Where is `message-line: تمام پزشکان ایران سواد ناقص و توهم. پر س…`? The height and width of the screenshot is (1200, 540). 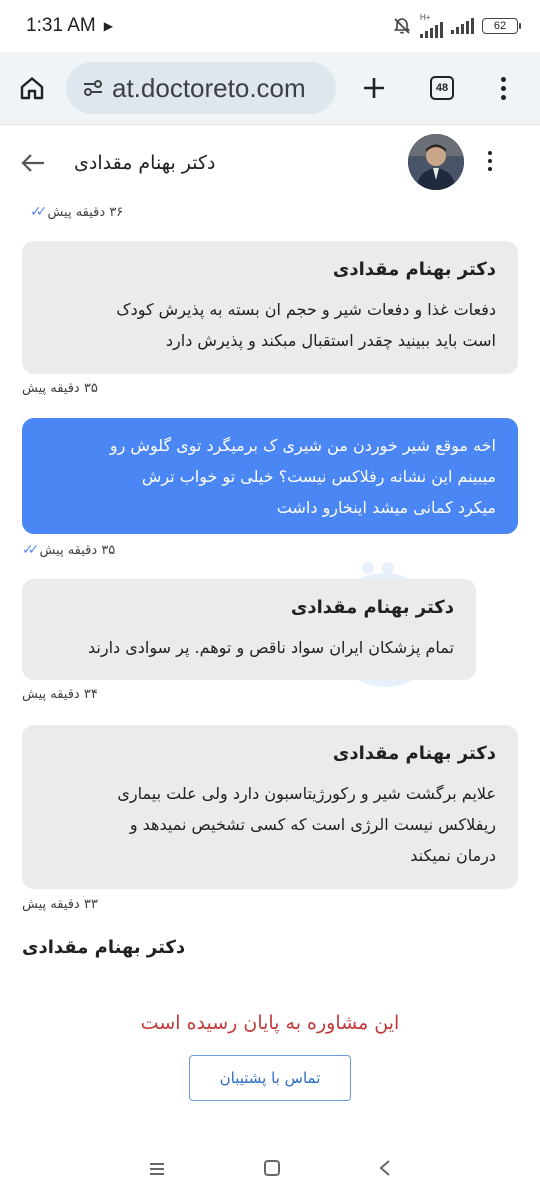 message-line: تمام پزشکان ایران سواد ناقص و توهم. پر س… is located at coordinates (271, 647).